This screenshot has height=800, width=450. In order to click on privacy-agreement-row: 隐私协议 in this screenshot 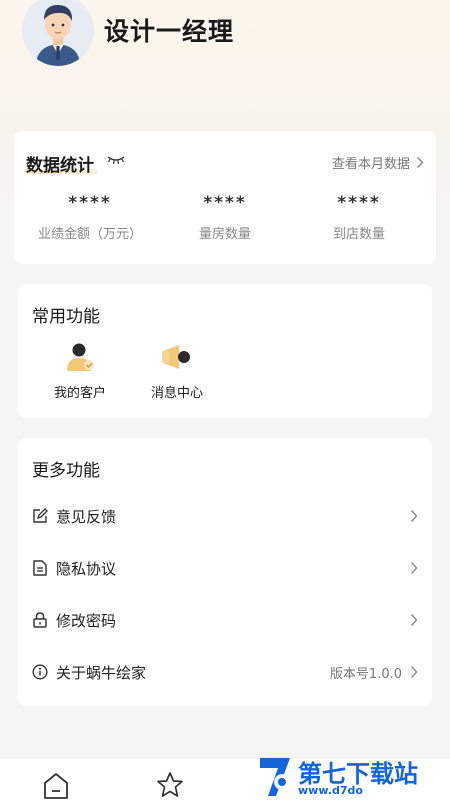, I will do `click(225, 568)`.